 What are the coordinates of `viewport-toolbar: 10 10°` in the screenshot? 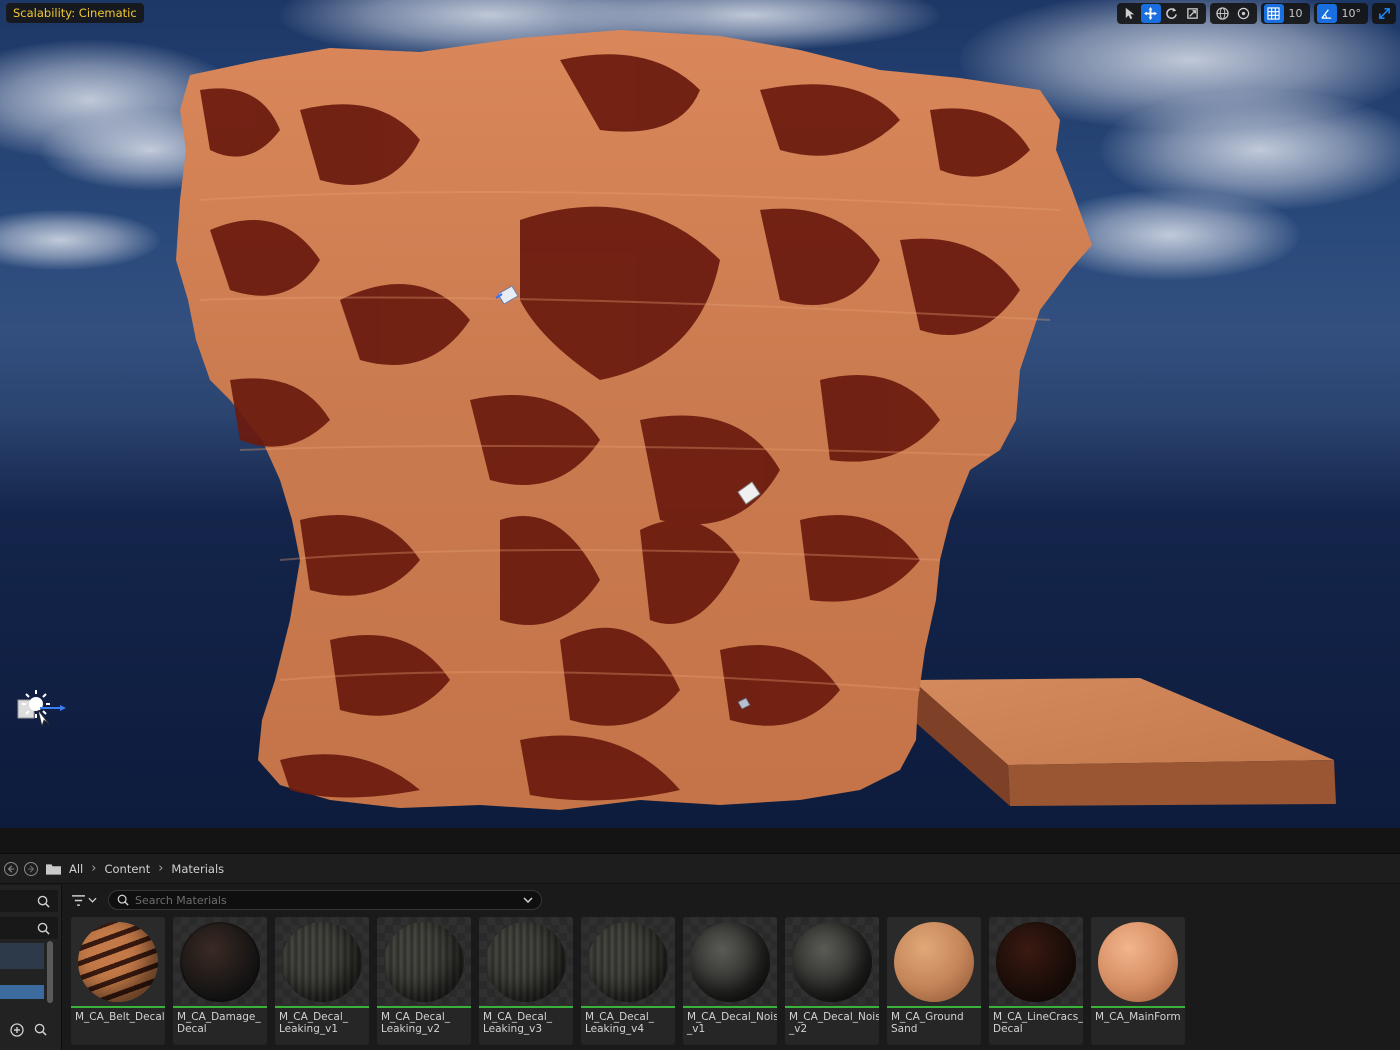 It's located at (1256, 13).